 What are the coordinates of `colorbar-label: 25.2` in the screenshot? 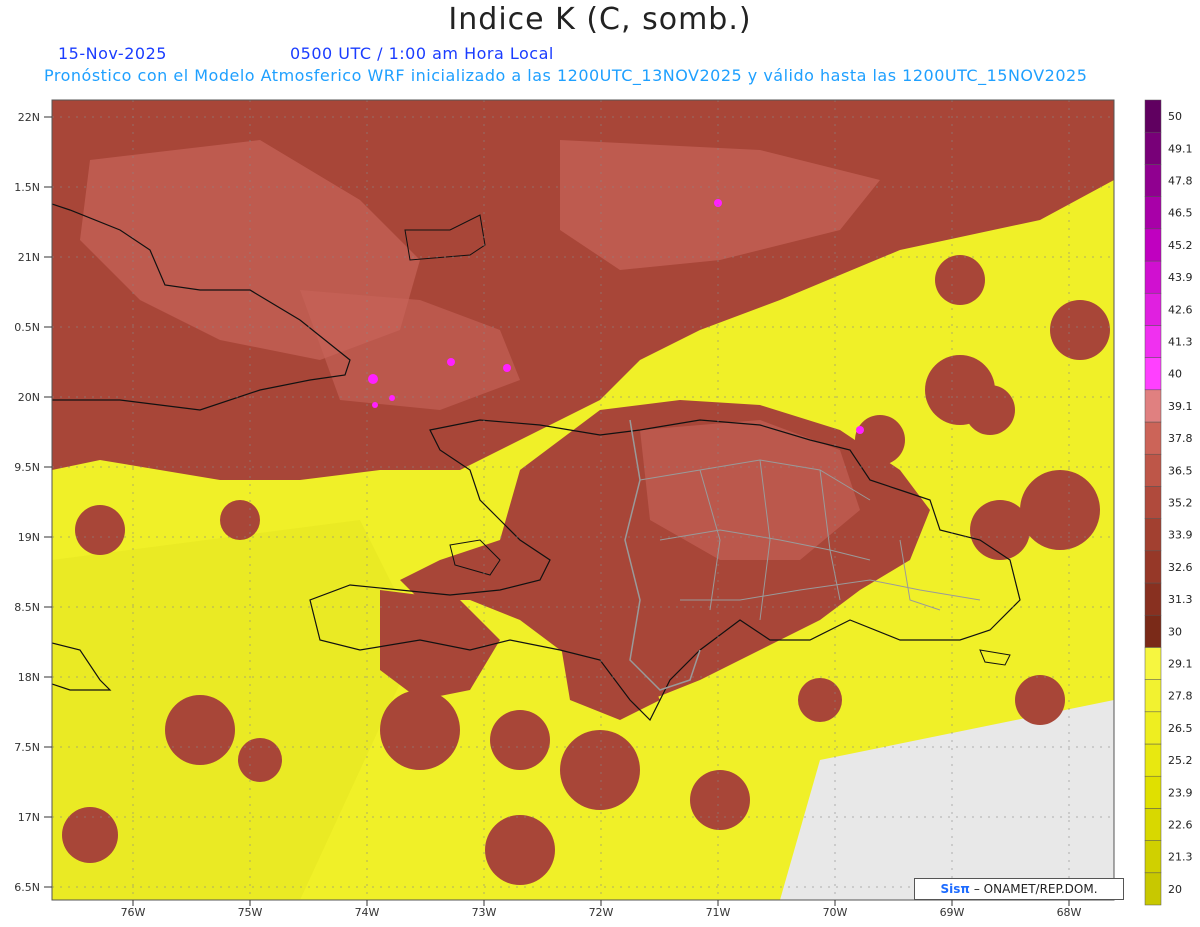 It's located at (1180, 760).